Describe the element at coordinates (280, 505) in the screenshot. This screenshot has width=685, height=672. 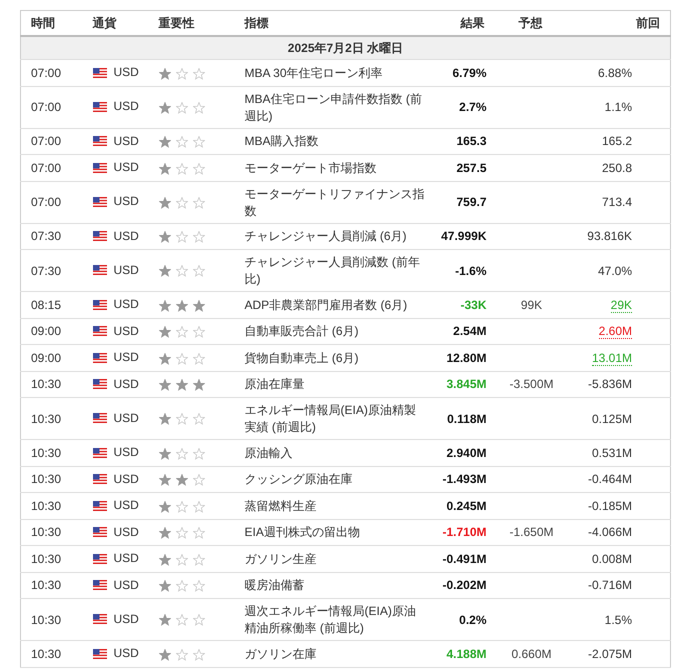
I see `indicator-name: 蒸留燃料生産` at that location.